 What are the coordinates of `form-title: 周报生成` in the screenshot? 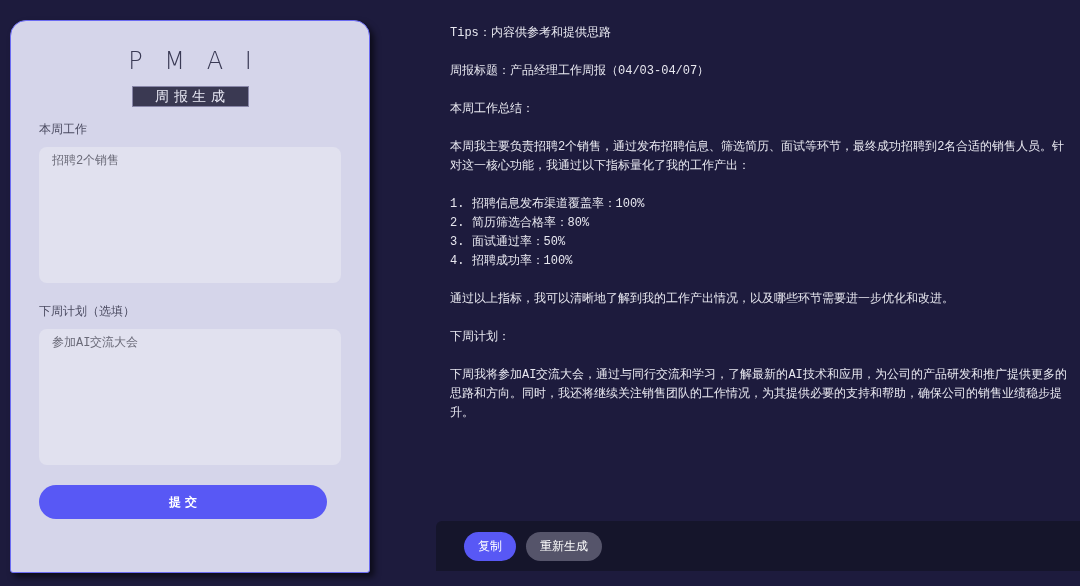 It's located at (190, 96).